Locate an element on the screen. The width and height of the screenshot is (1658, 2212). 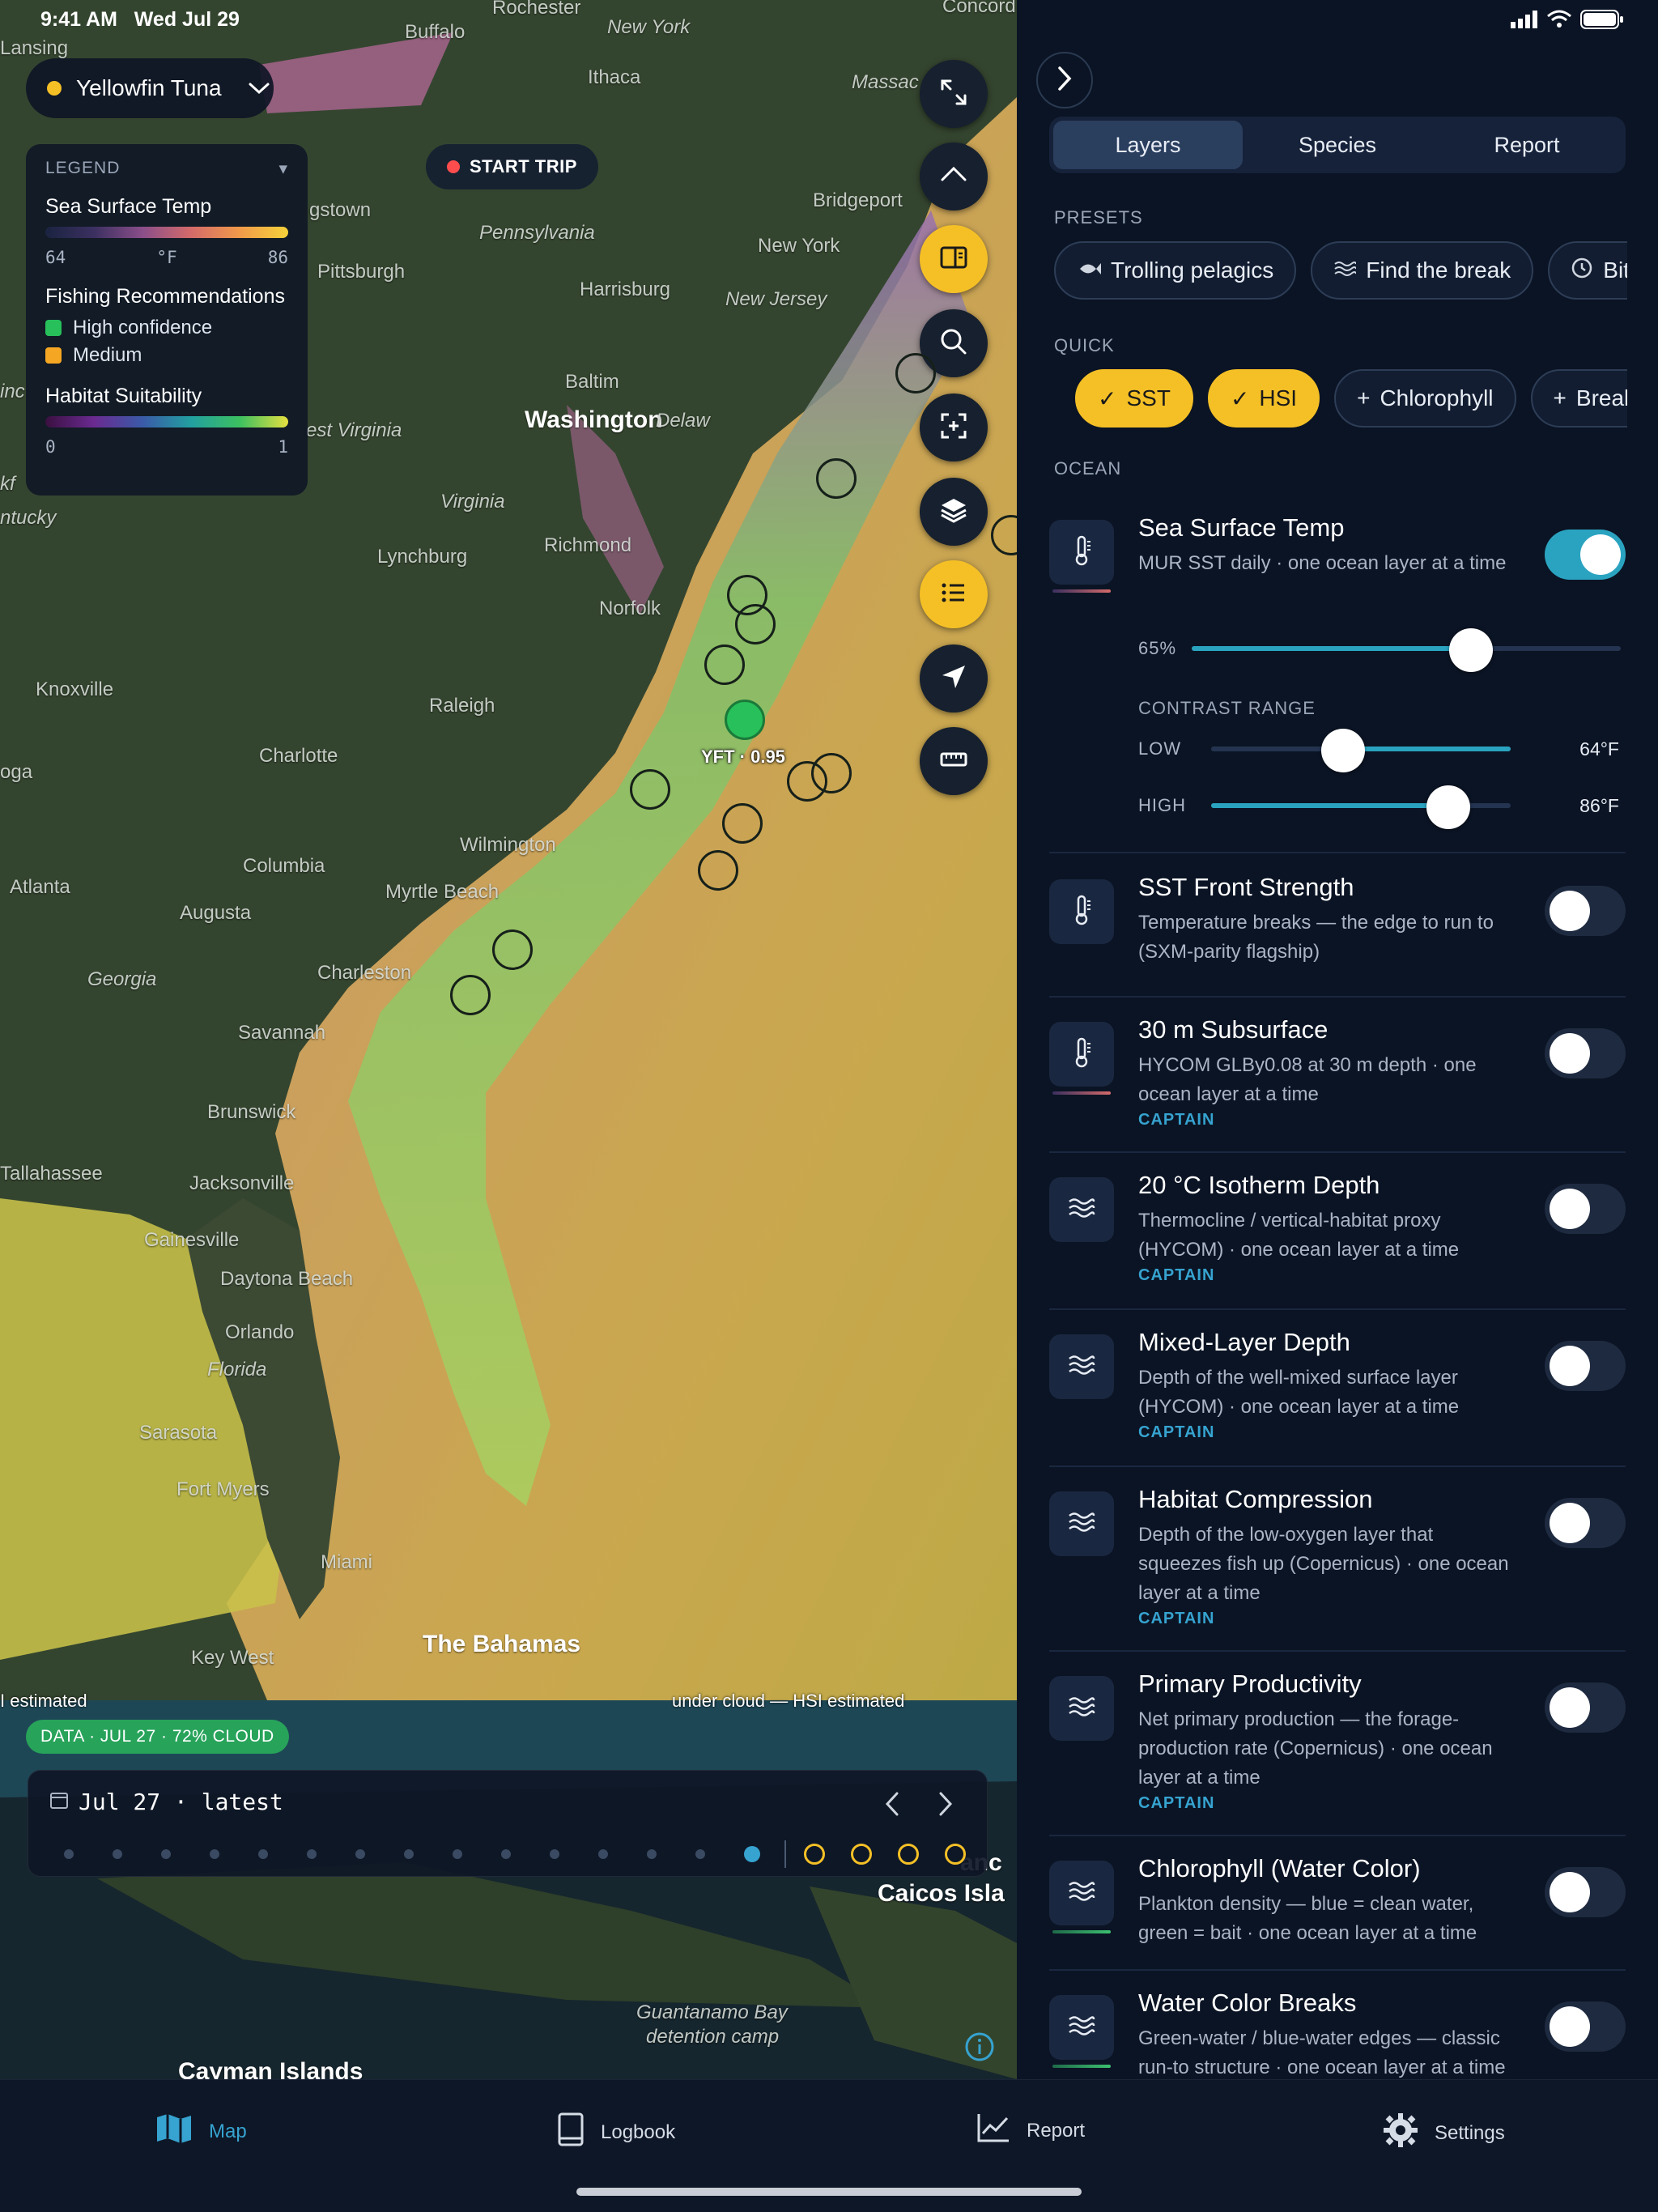
tab-species: Species is located at coordinates (1337, 145).